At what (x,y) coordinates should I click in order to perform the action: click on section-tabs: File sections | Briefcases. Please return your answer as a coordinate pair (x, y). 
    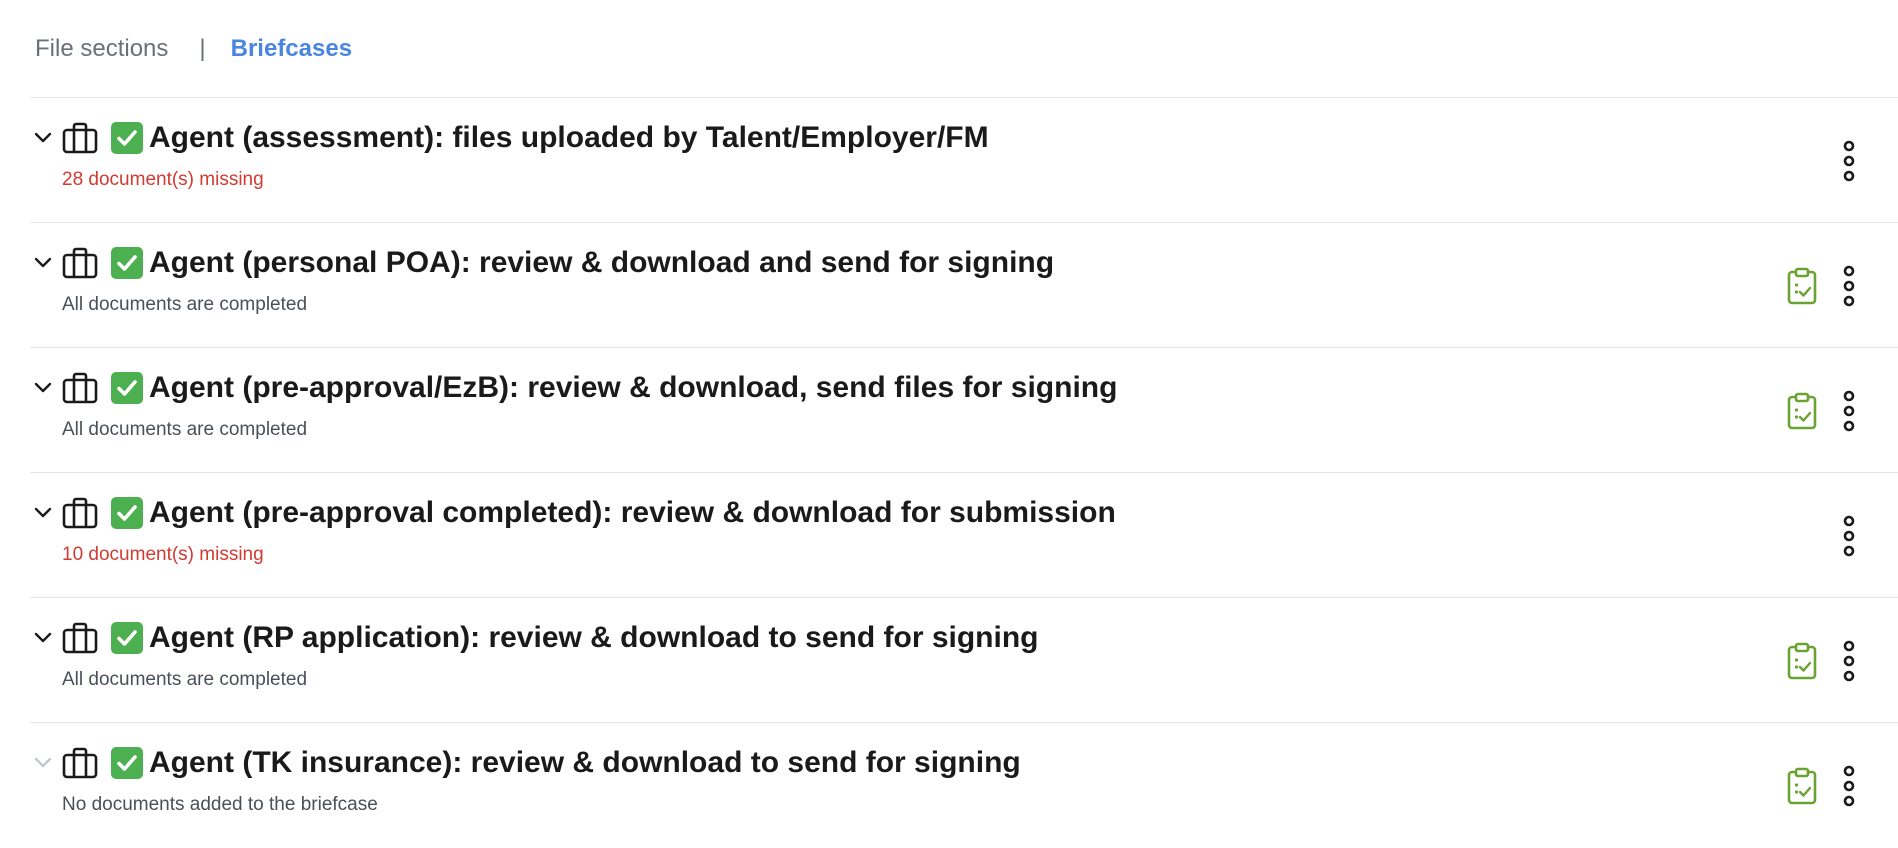
    Looking at the image, I should click on (964, 49).